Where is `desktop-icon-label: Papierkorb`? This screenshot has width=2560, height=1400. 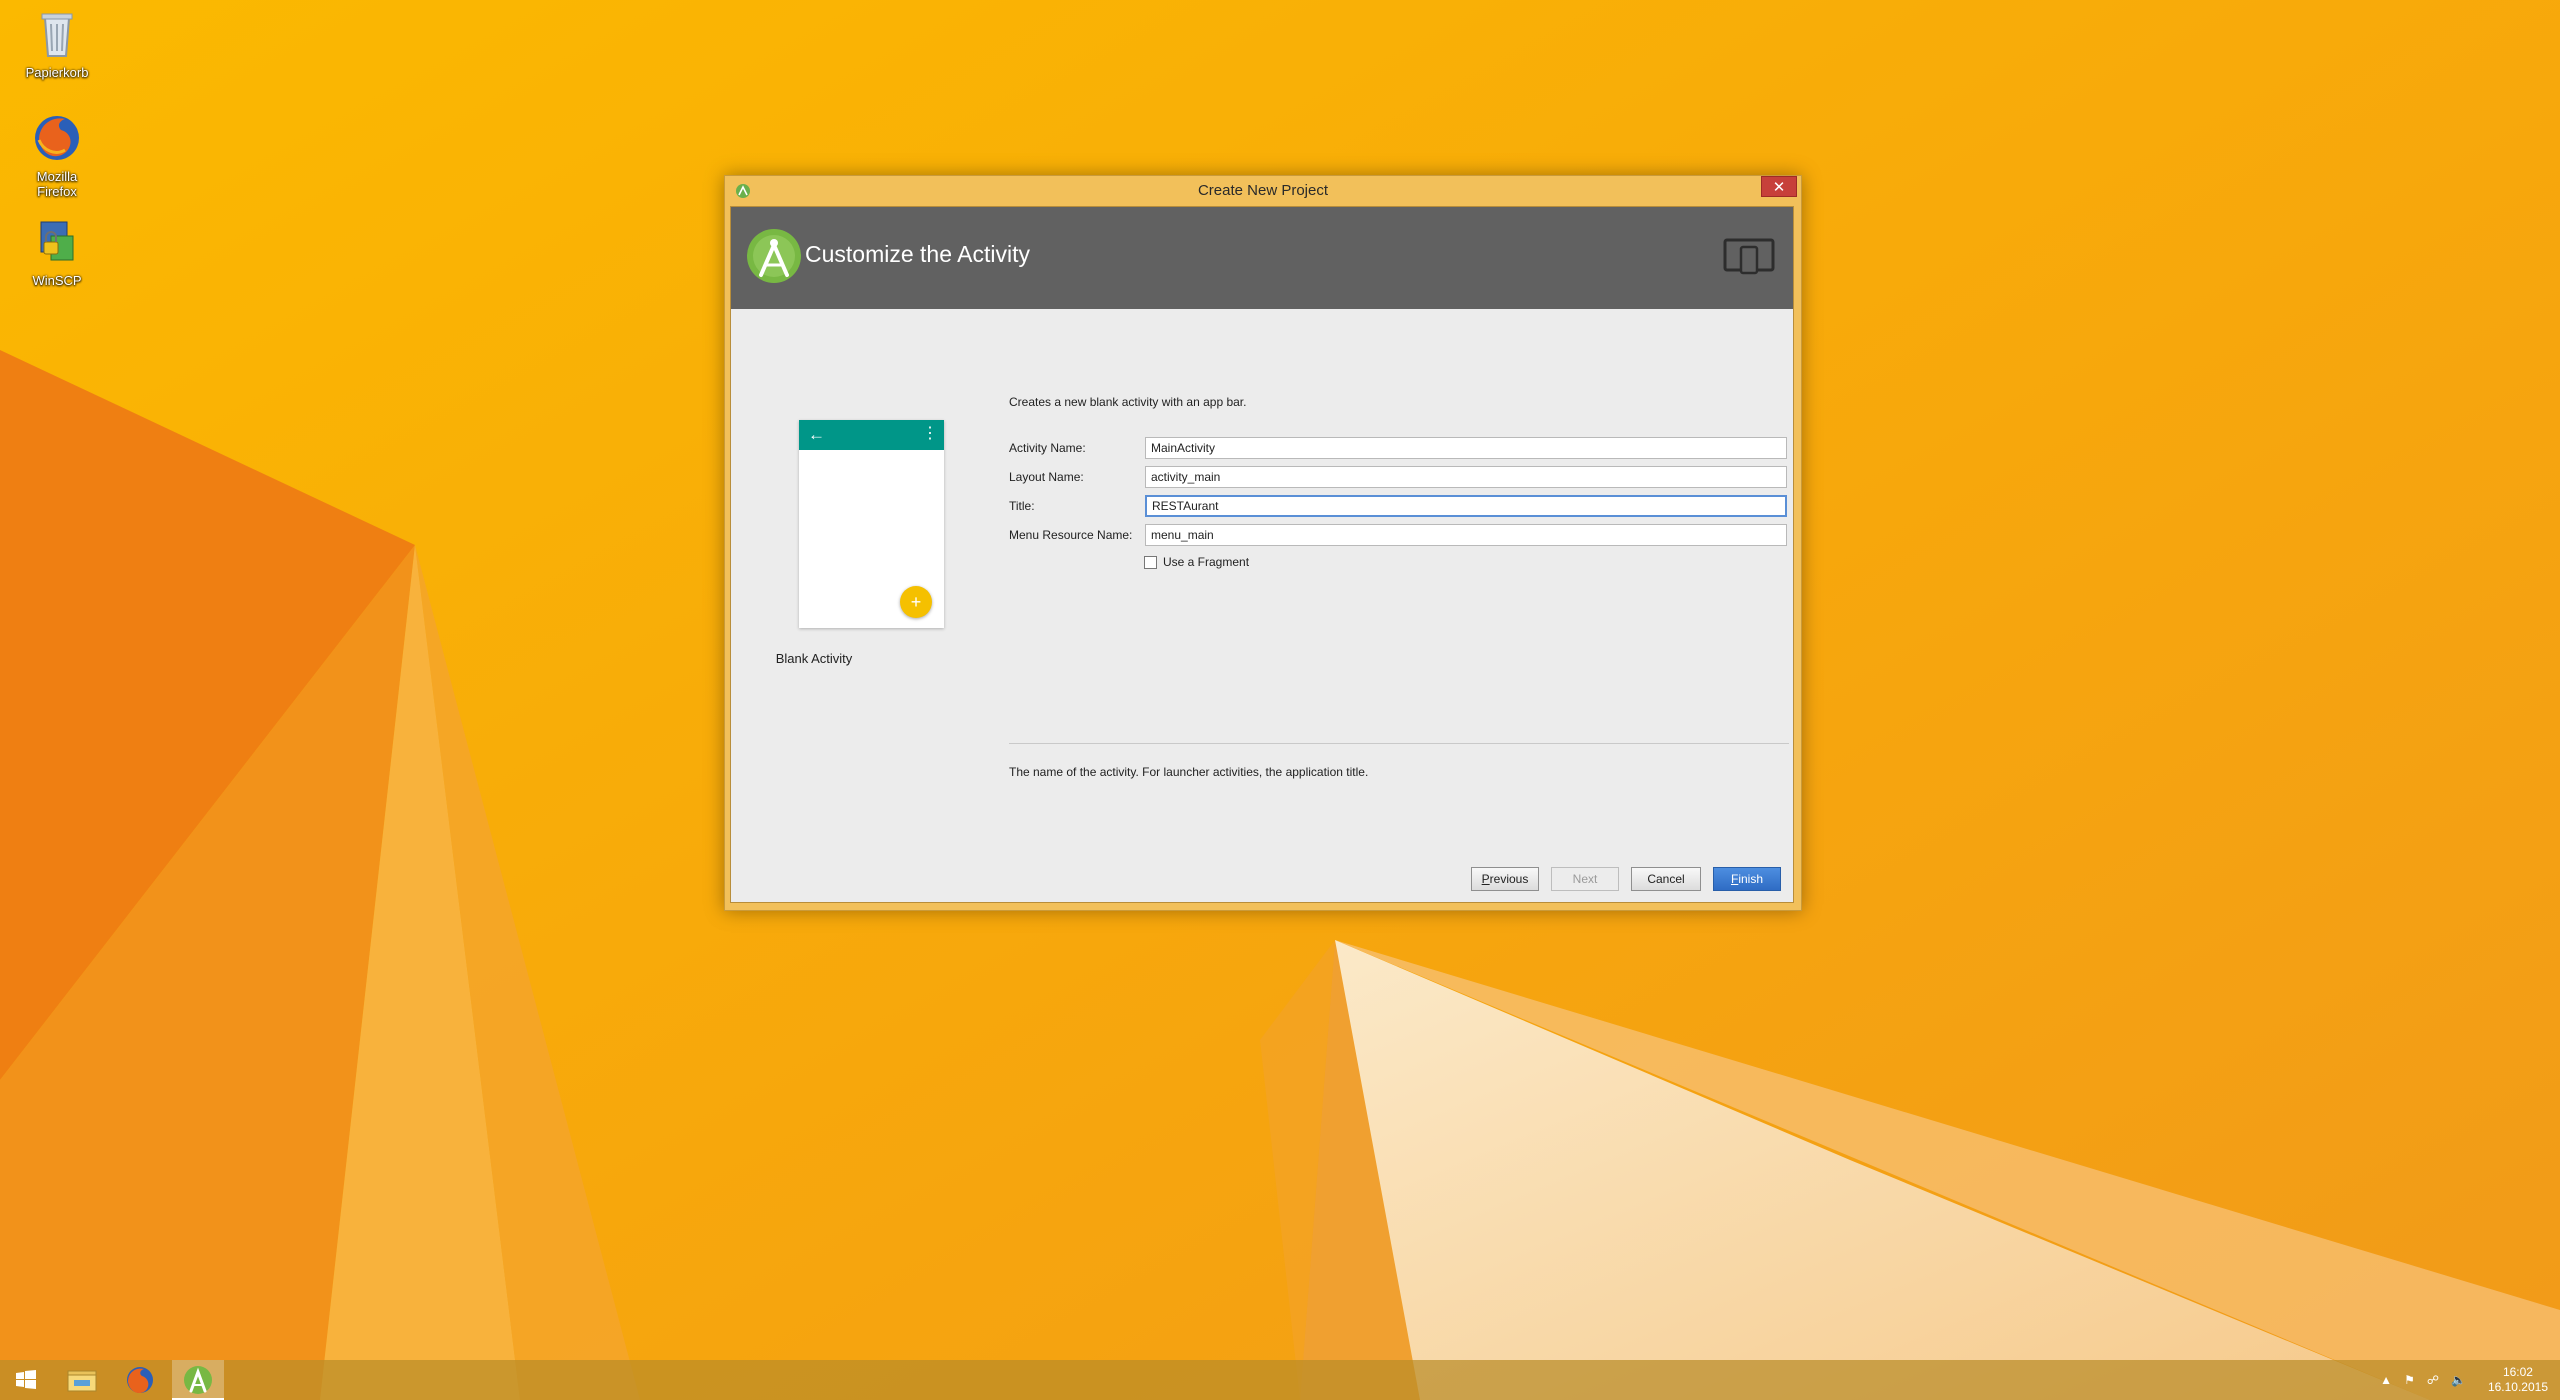
desktop-icon-label: Papierkorb is located at coordinates (57, 72).